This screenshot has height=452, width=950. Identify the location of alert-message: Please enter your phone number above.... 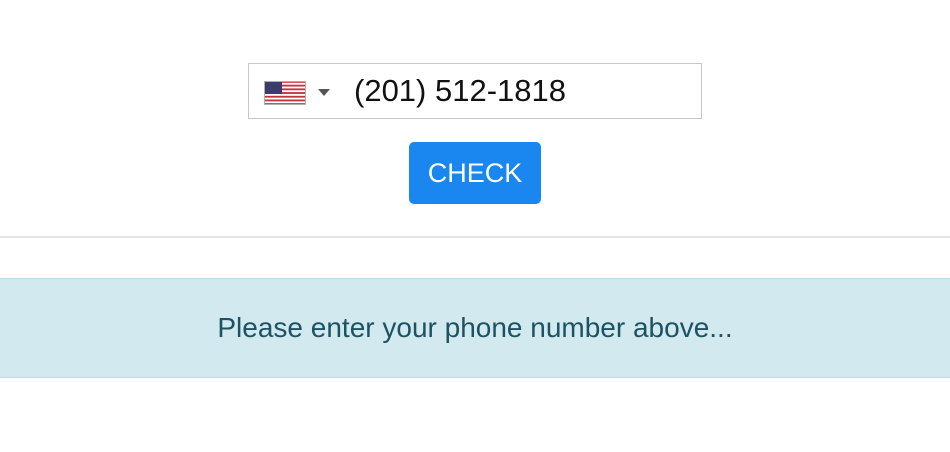
(475, 327).